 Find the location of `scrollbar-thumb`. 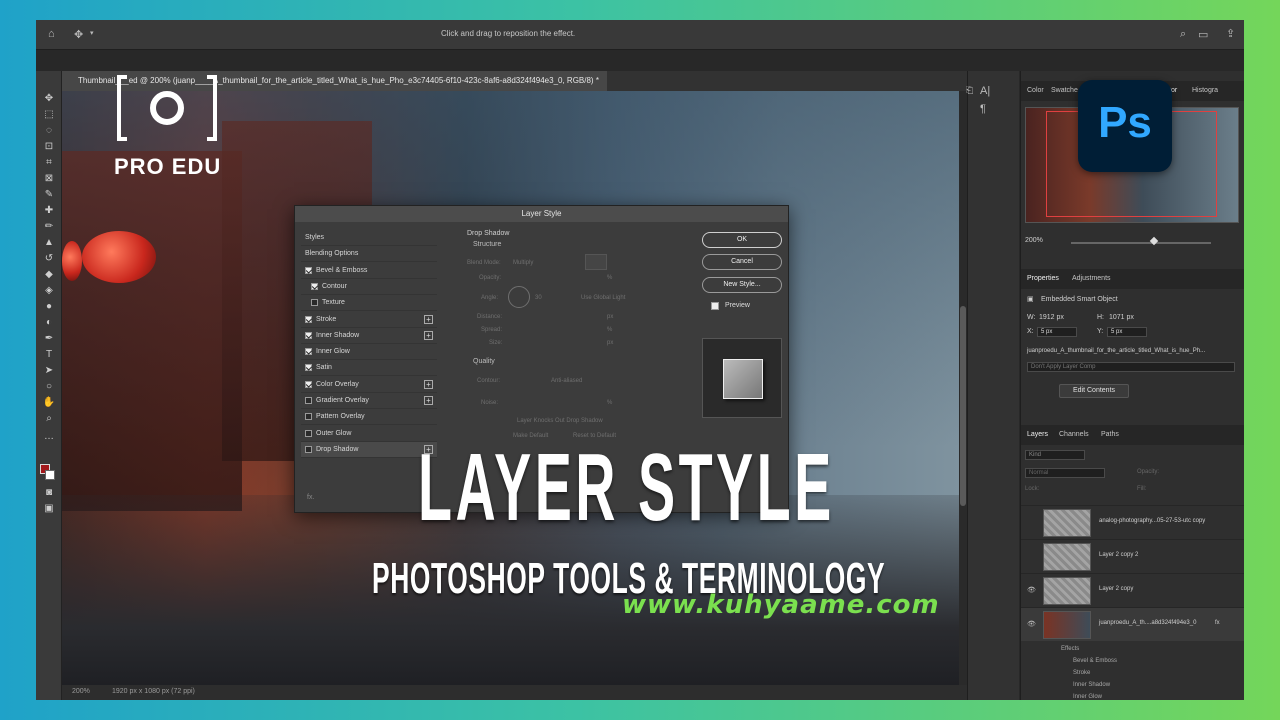

scrollbar-thumb is located at coordinates (963, 406).